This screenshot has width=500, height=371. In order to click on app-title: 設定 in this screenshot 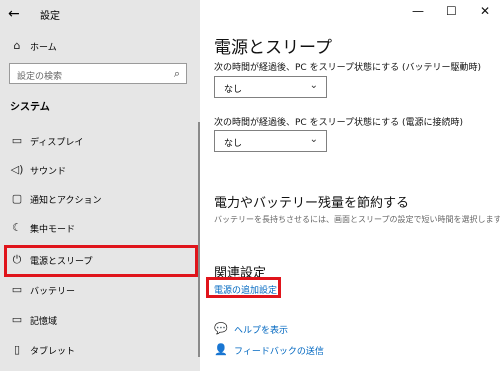, I will do `click(50, 16)`.